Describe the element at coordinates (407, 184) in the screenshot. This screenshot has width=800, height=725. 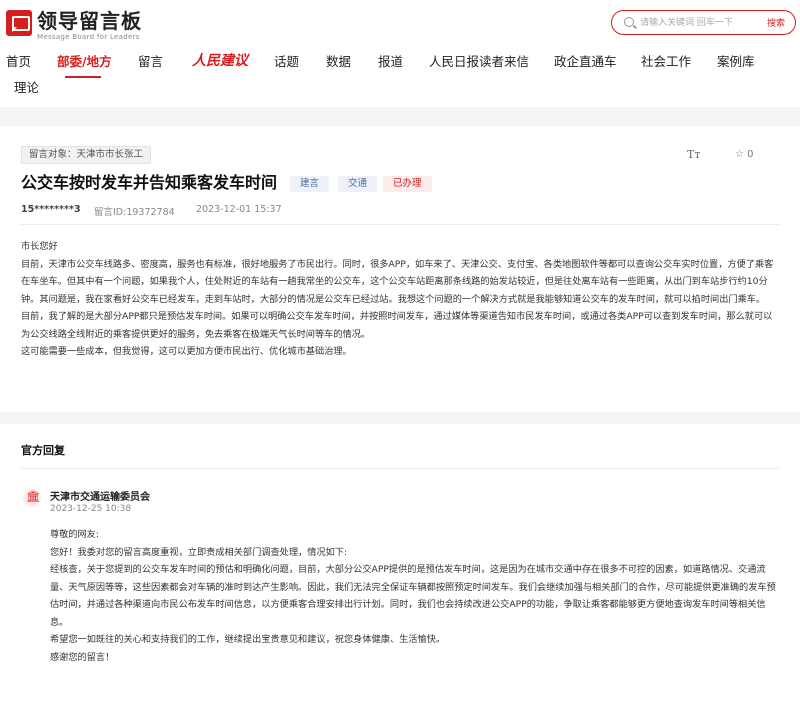
I see `badge-status-handled: 已办理` at that location.